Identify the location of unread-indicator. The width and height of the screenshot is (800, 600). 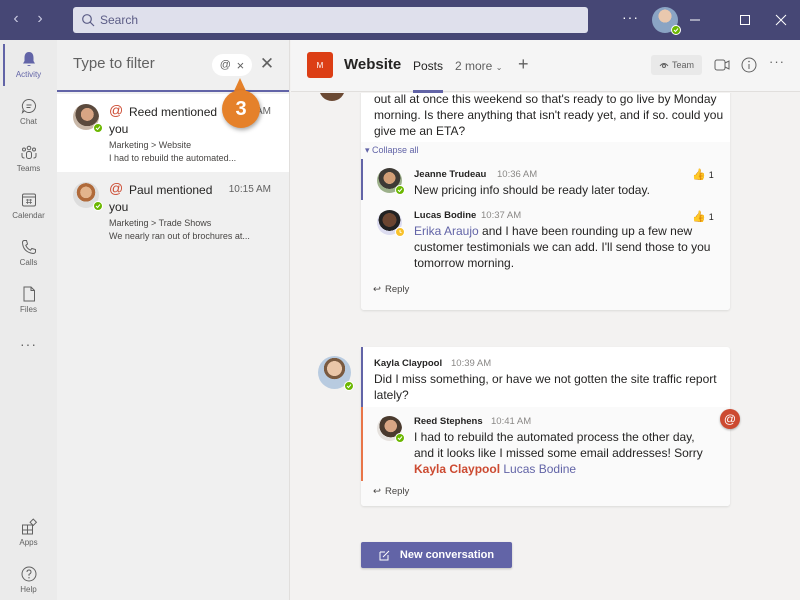
(362, 377).